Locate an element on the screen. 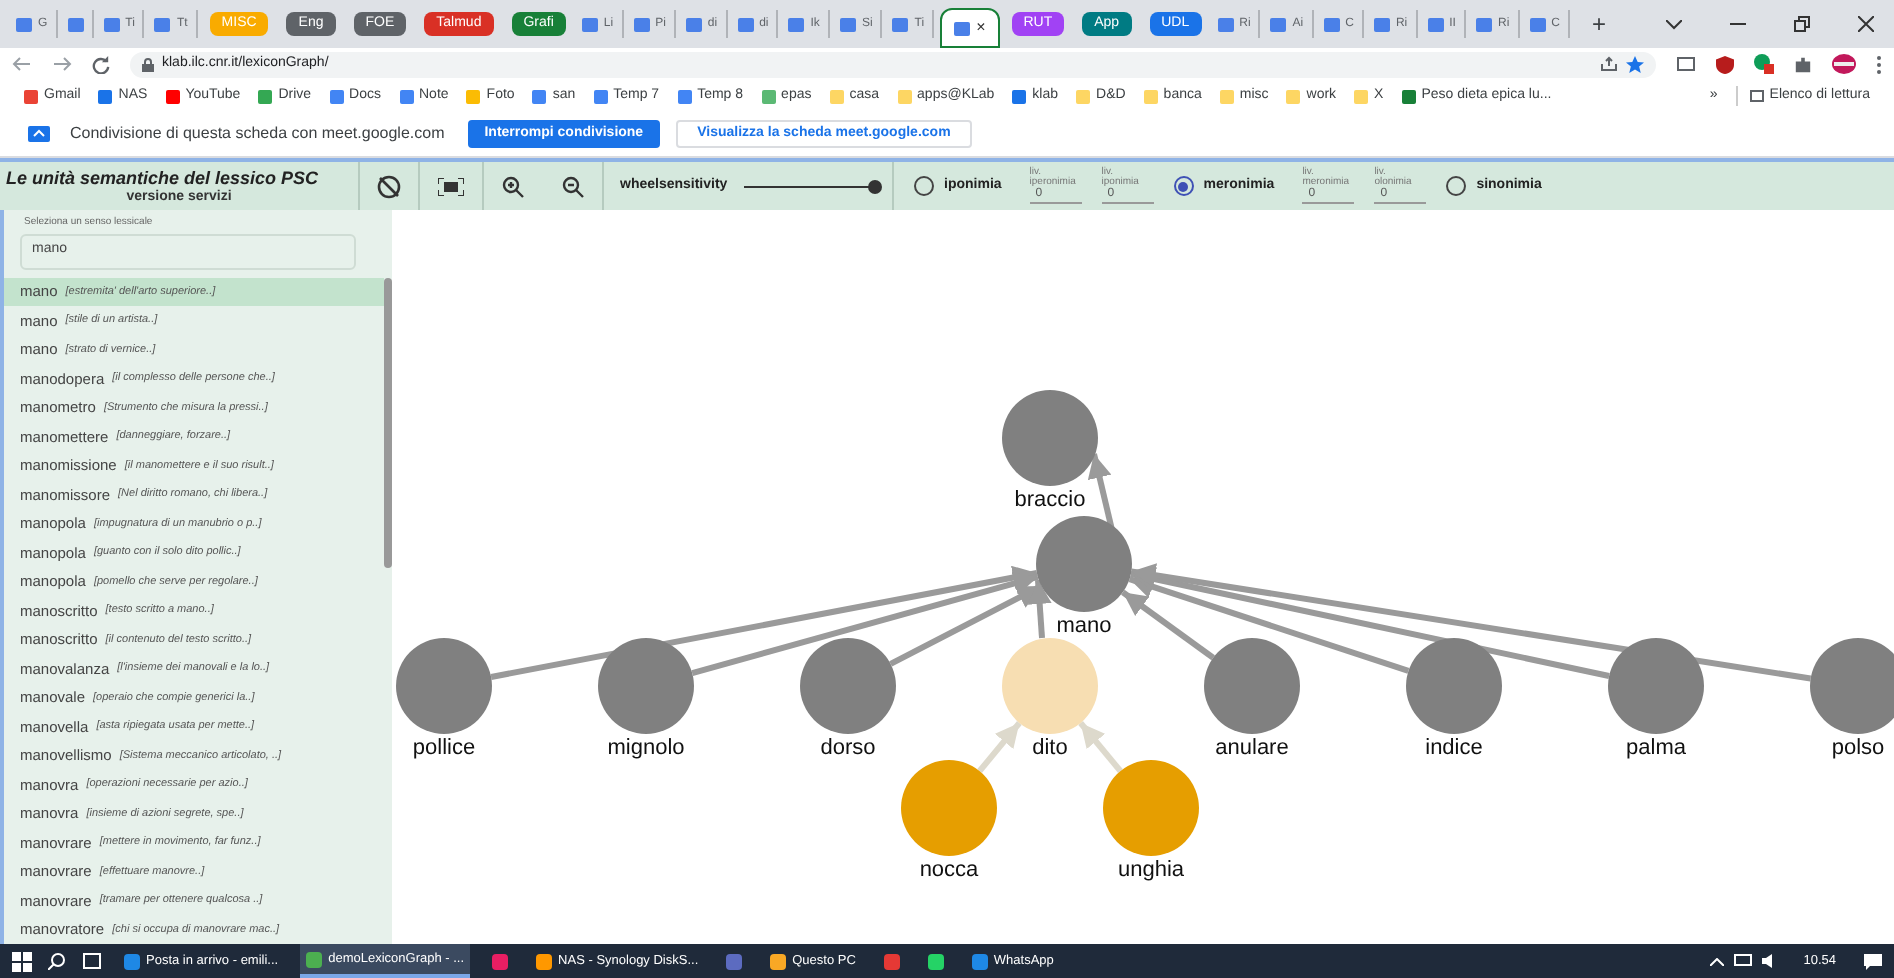 The image size is (1894, 978). scrollbar-thumb is located at coordinates (388, 422).